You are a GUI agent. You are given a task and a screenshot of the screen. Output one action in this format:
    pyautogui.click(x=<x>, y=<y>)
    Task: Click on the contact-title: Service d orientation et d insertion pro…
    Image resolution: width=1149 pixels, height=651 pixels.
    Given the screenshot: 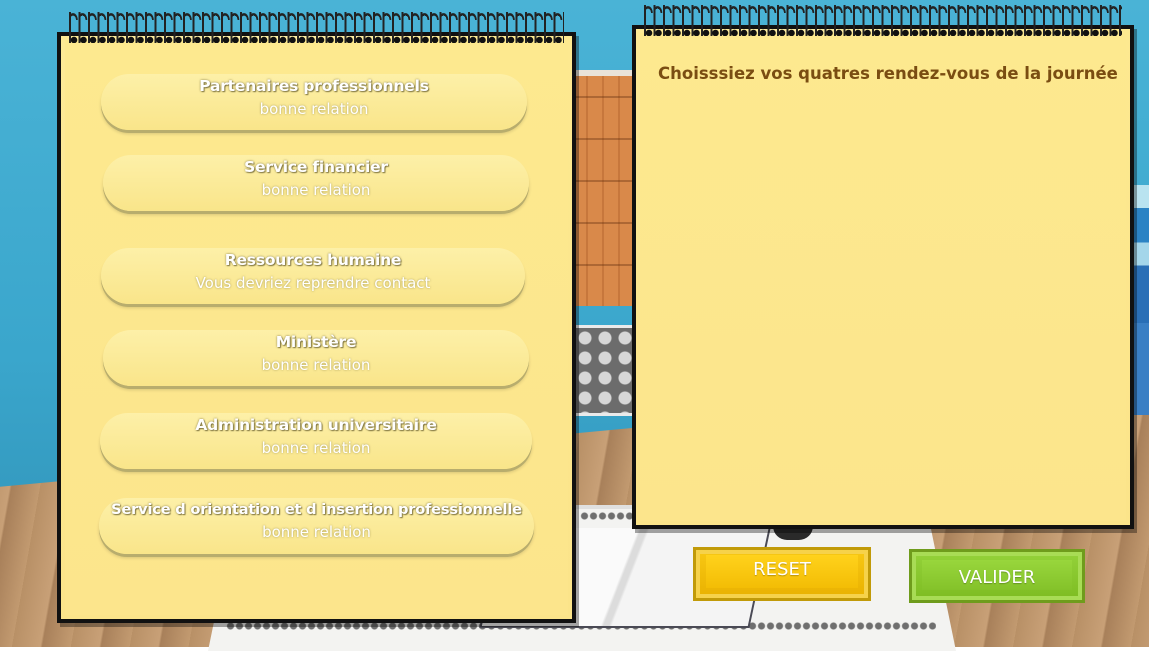 What is the action you would take?
    pyautogui.click(x=316, y=509)
    